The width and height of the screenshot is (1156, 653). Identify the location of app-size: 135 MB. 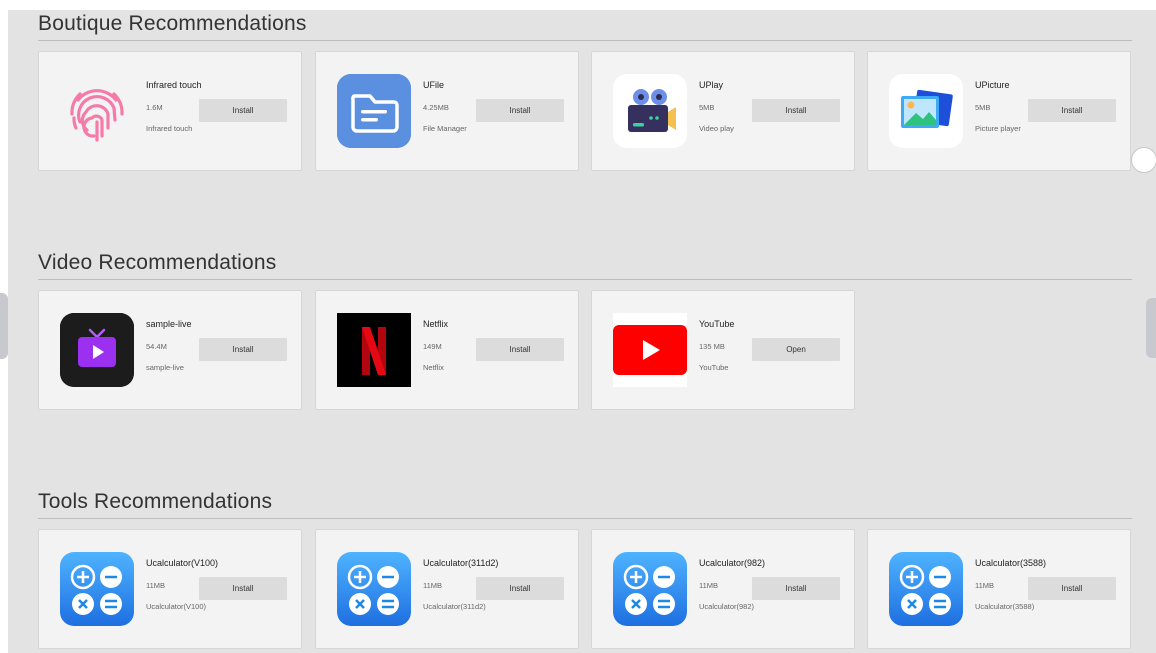
(712, 346).